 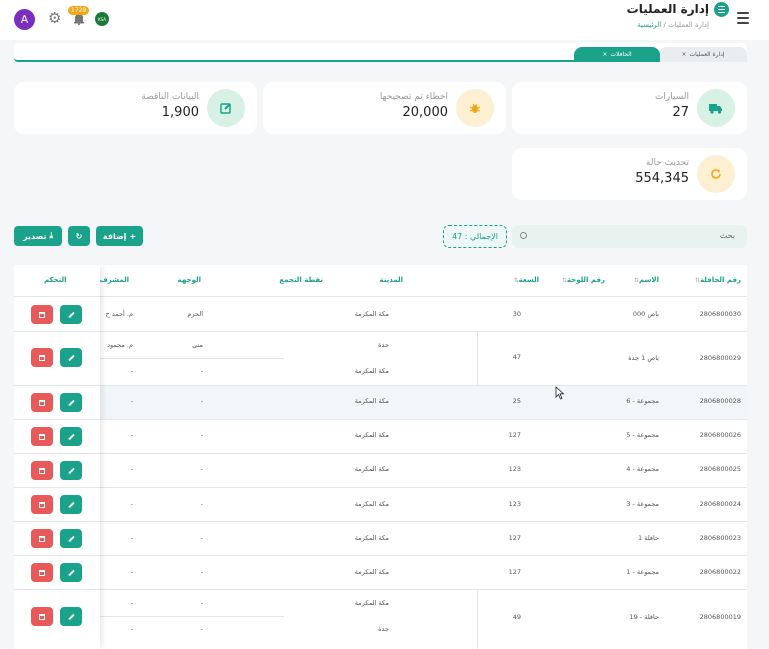 I want to click on cell-bus-no: 2806800030, so click(x=720, y=314).